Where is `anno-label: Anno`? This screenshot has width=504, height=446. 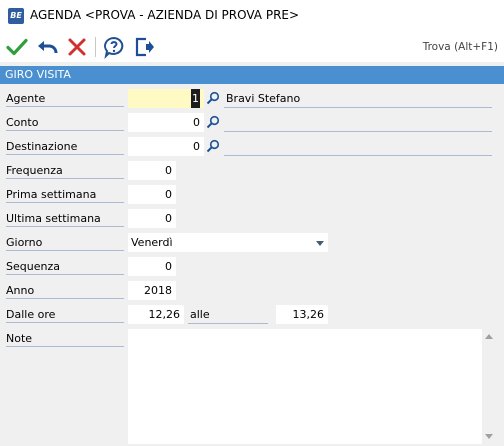
anno-label: Anno is located at coordinates (65, 290).